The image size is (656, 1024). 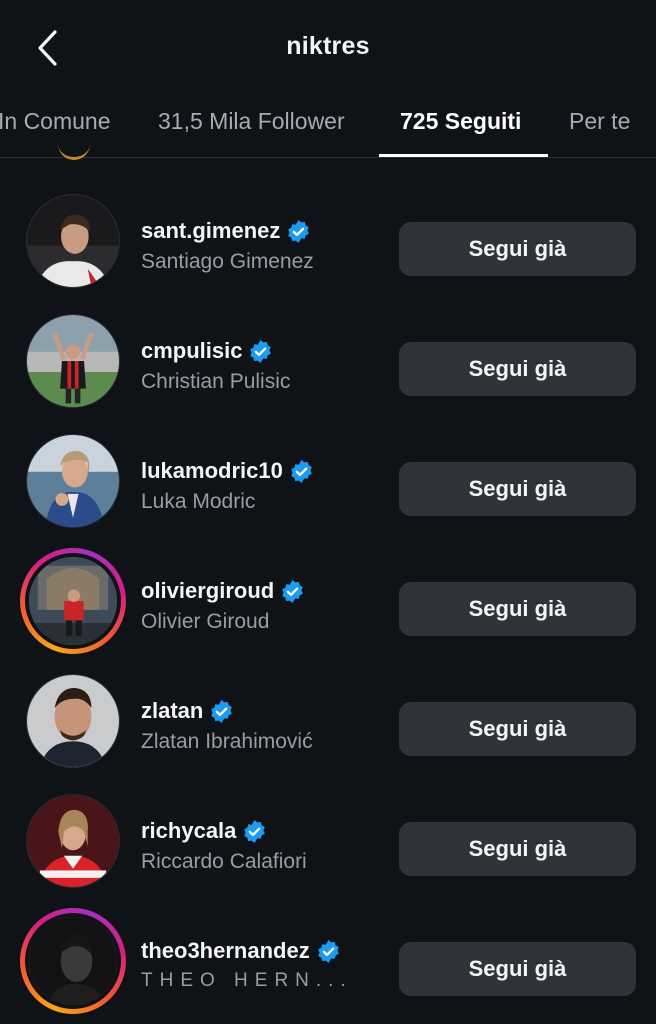 What do you see at coordinates (207, 591) in the screenshot?
I see `username: oliviergiroud` at bounding box center [207, 591].